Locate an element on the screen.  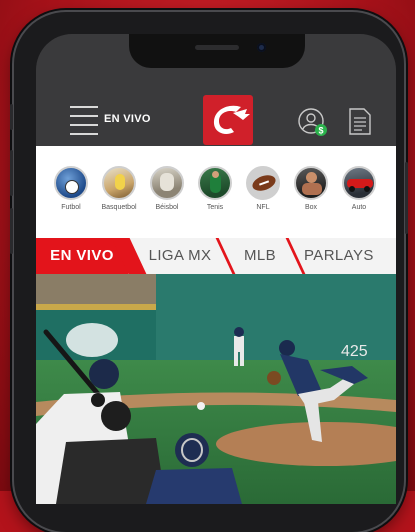
menu-icon is located at coordinates (84, 120).